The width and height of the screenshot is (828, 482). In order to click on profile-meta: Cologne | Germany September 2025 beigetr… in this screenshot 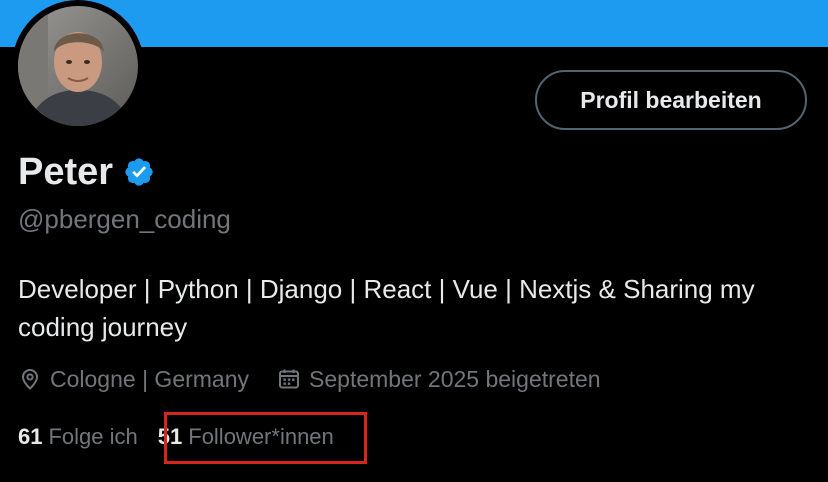, I will do `click(309, 379)`.